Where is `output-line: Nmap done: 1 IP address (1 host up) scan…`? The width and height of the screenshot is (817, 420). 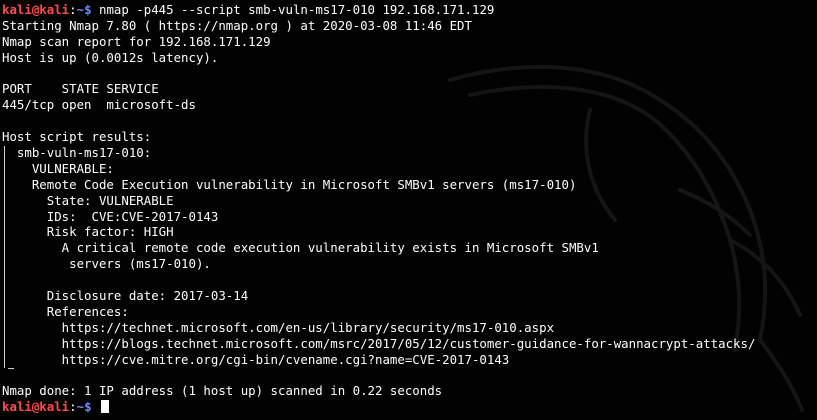 output-line: Nmap done: 1 IP address (1 host up) scan… is located at coordinates (222, 391).